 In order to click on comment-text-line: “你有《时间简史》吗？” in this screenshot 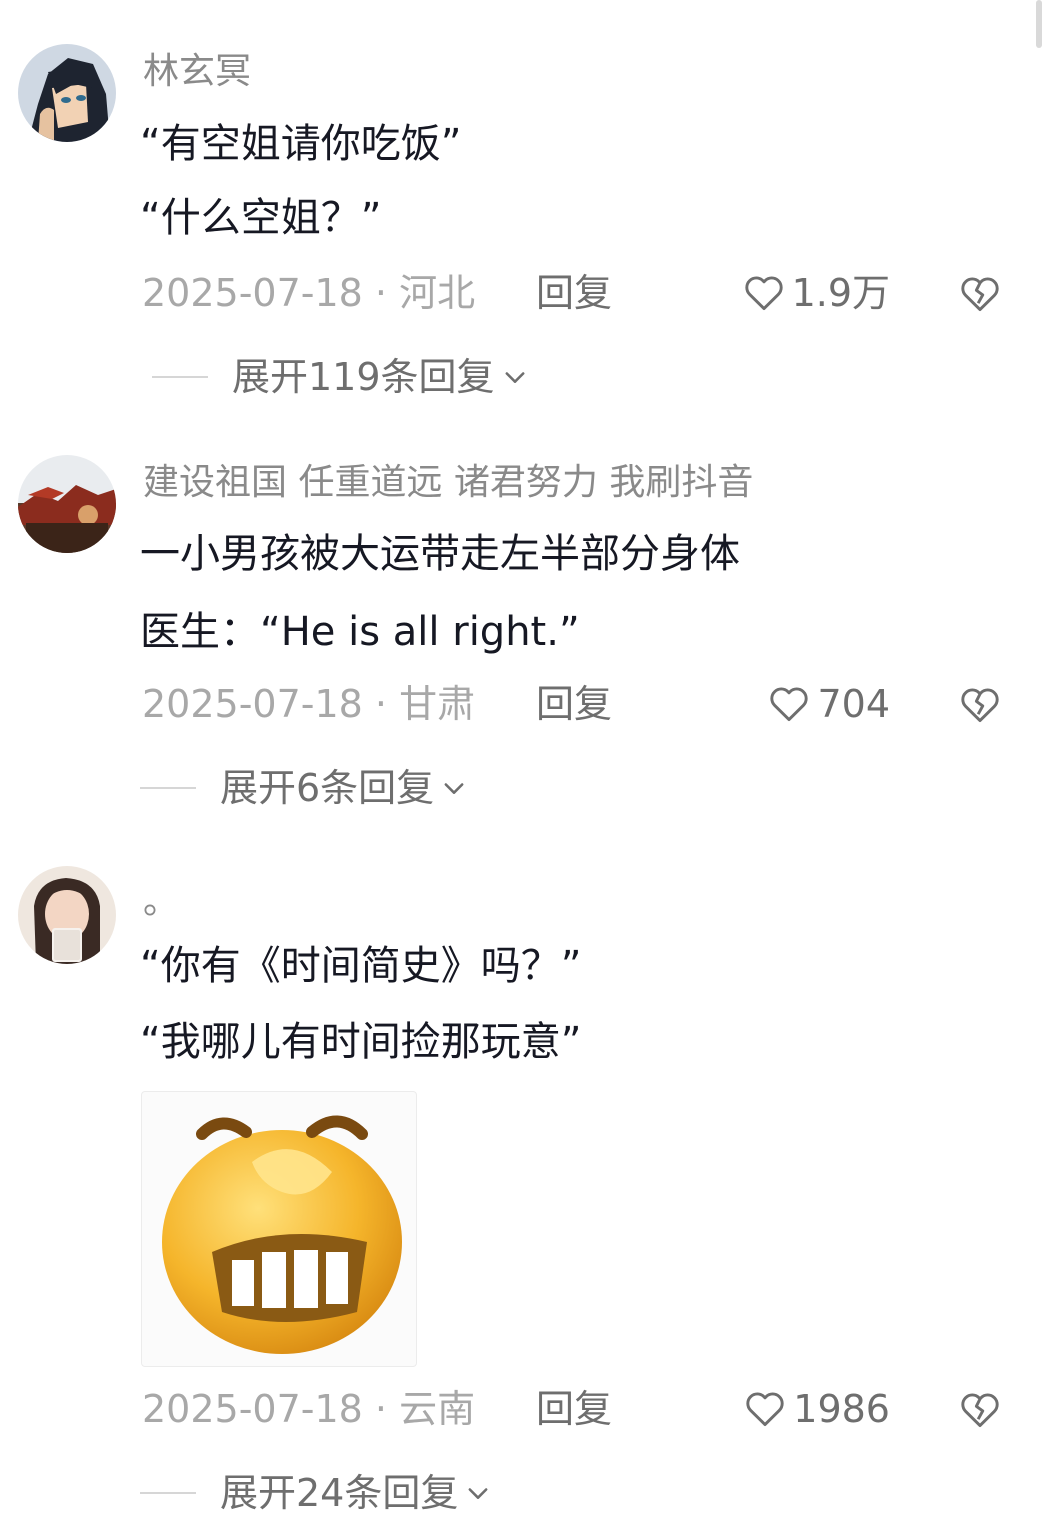, I will do `click(361, 966)`.